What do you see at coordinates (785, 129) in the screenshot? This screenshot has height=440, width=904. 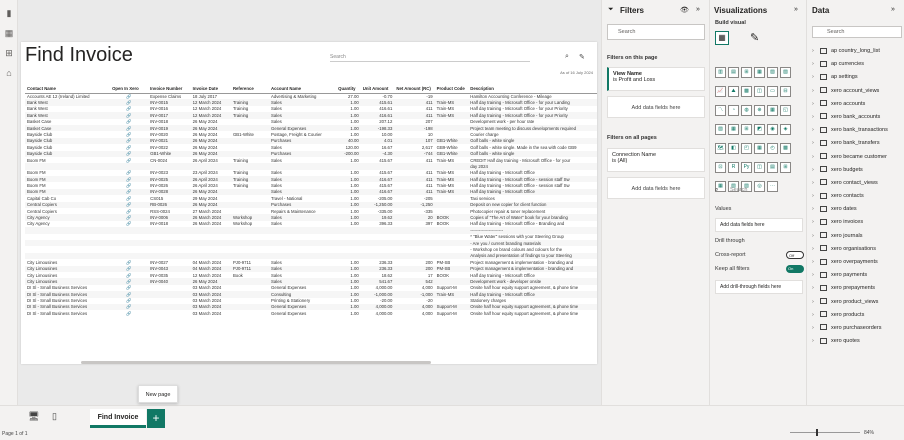 I see `visual-type-icon: ◈` at bounding box center [785, 129].